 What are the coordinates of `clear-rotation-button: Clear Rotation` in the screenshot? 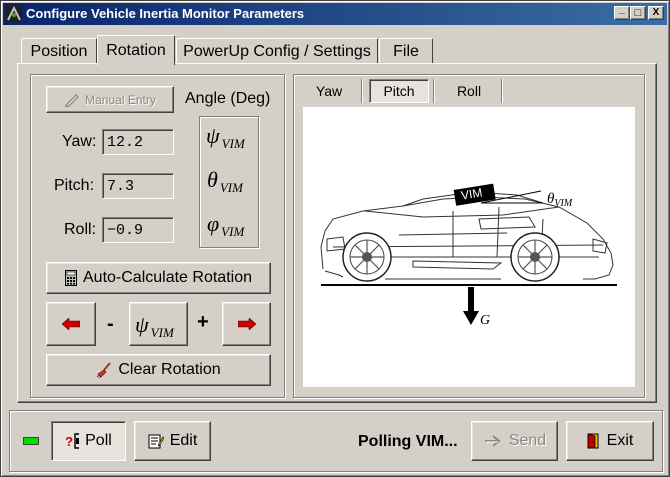 It's located at (158, 370).